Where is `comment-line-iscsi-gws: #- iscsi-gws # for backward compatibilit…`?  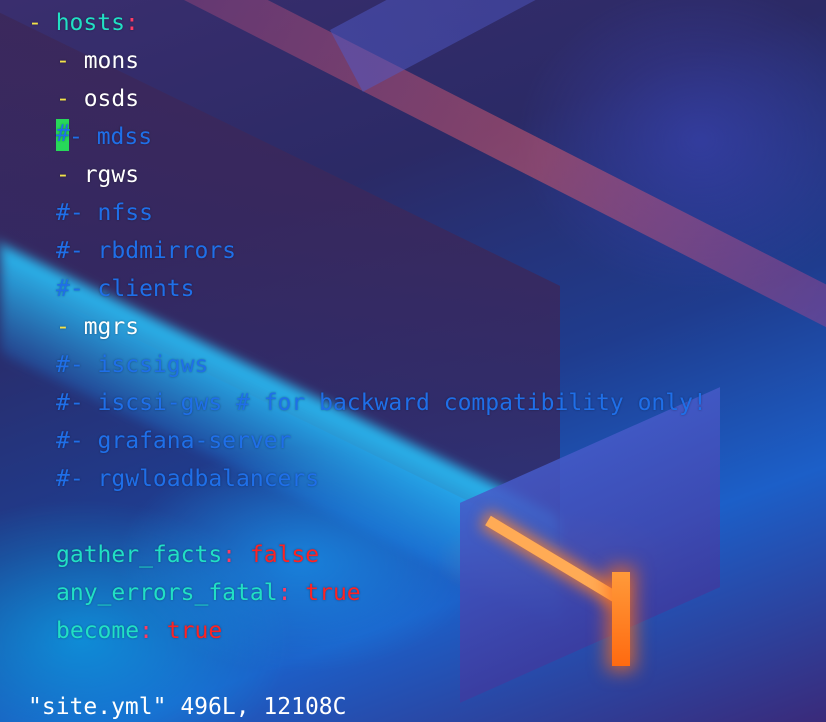
comment-line-iscsi-gws: #- iscsi-gws # for backward compatibilit… is located at coordinates (381, 403).